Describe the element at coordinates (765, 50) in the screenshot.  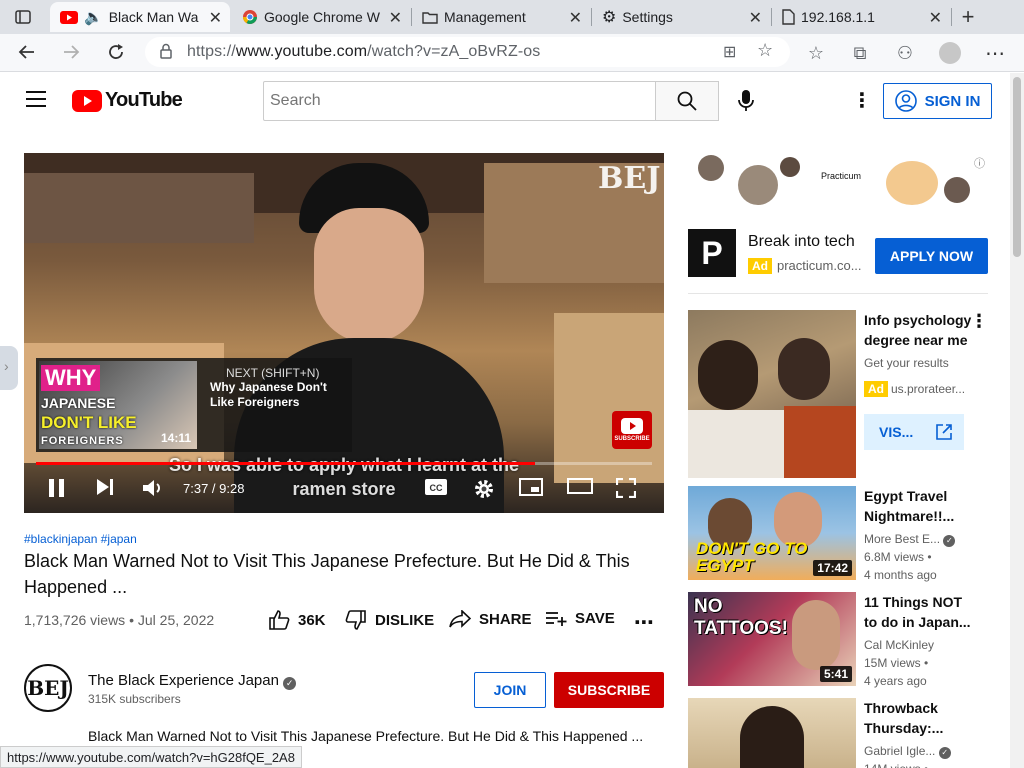
I see `add-favorite-icon: ☆` at that location.